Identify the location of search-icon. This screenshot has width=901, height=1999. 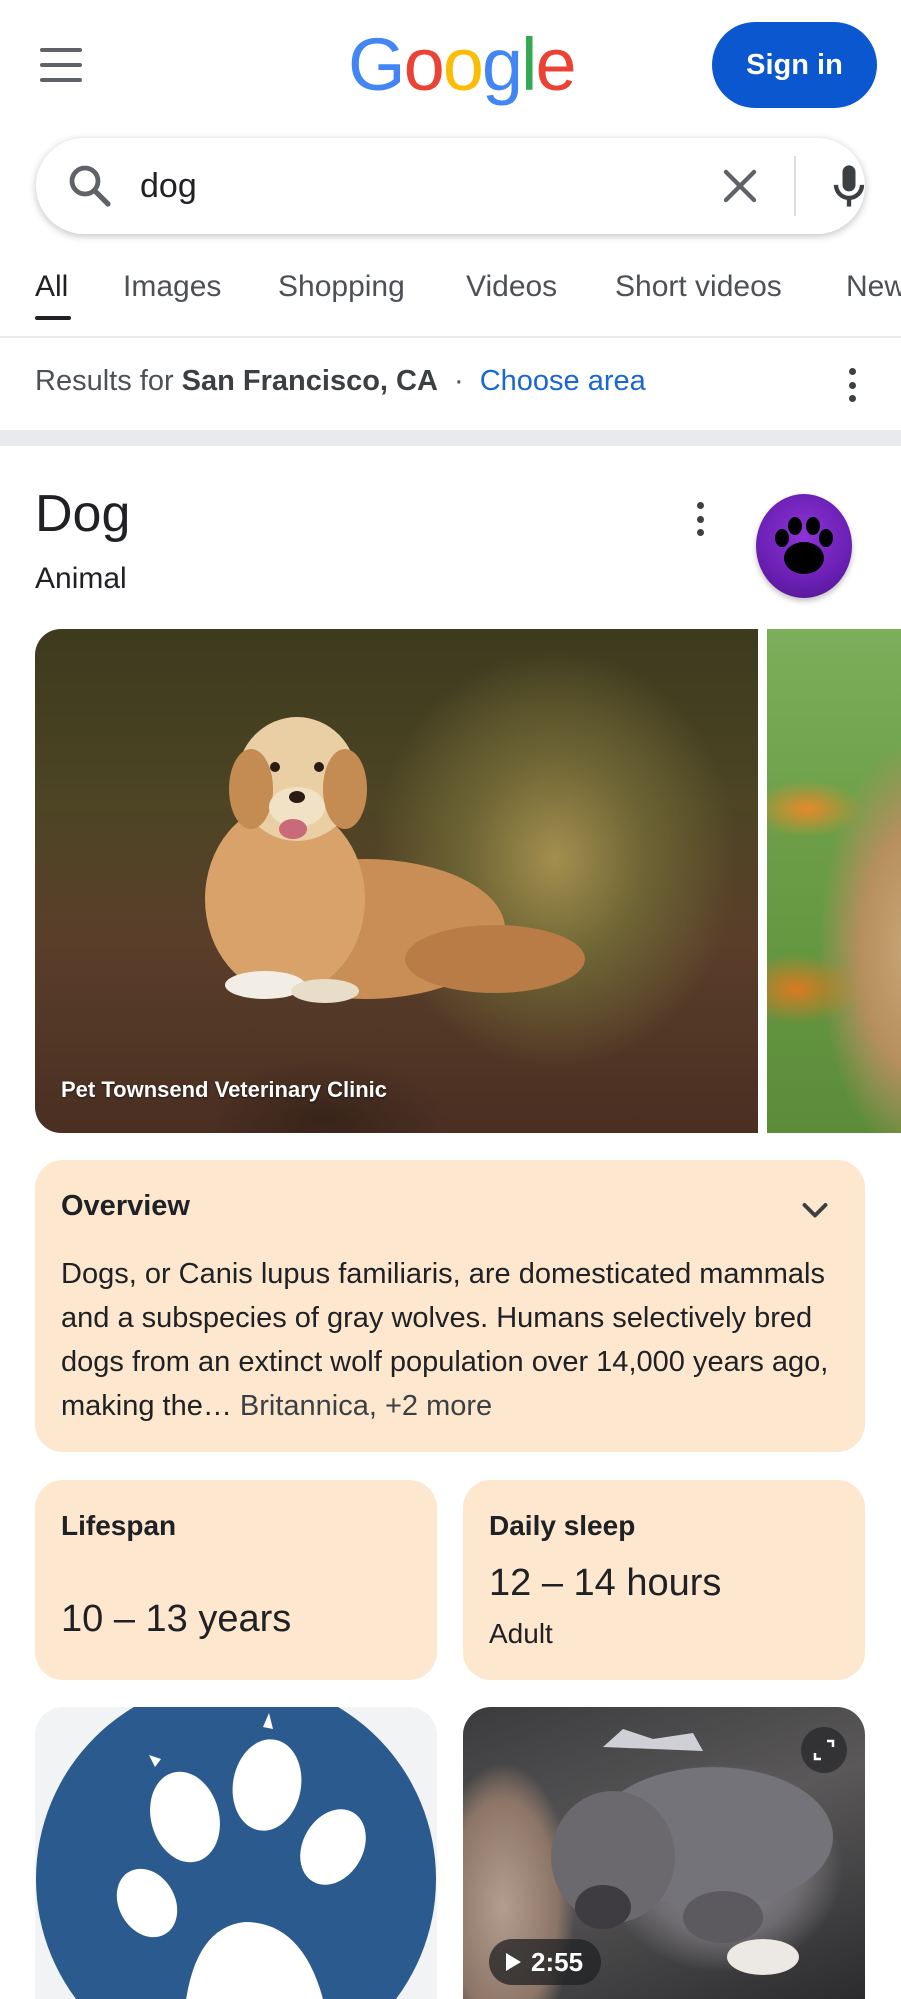
(90, 186).